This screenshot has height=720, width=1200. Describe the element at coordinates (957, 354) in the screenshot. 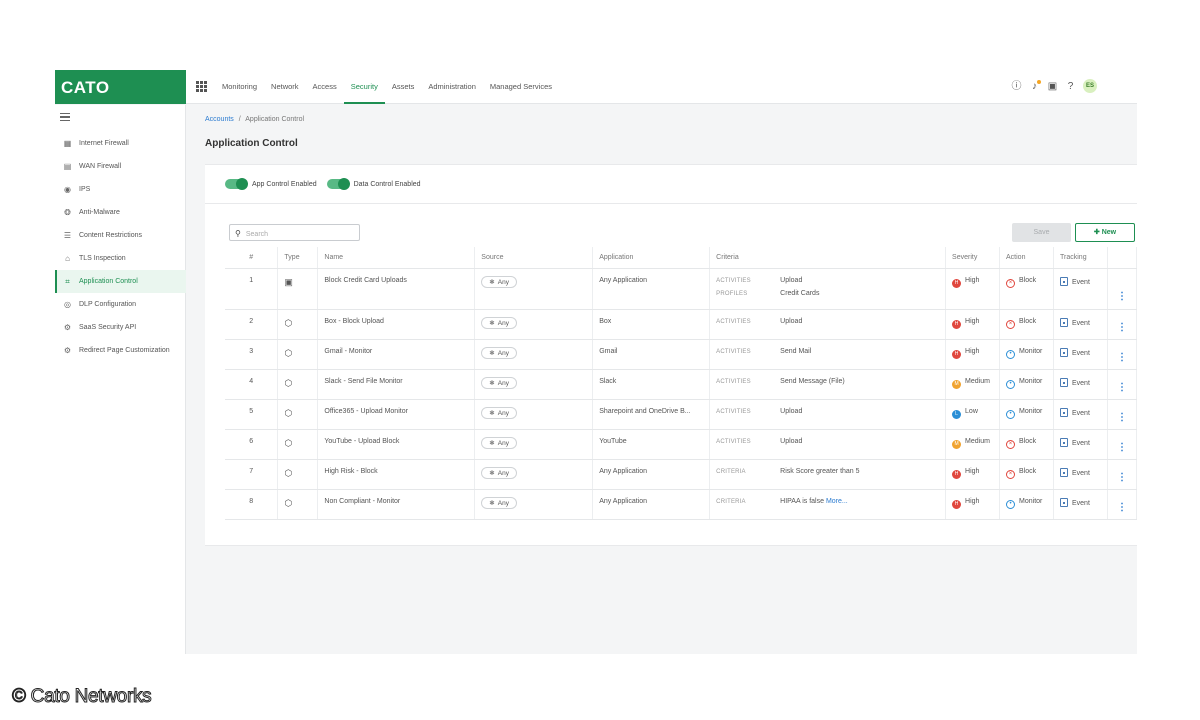

I see `severity-icon: H` at that location.